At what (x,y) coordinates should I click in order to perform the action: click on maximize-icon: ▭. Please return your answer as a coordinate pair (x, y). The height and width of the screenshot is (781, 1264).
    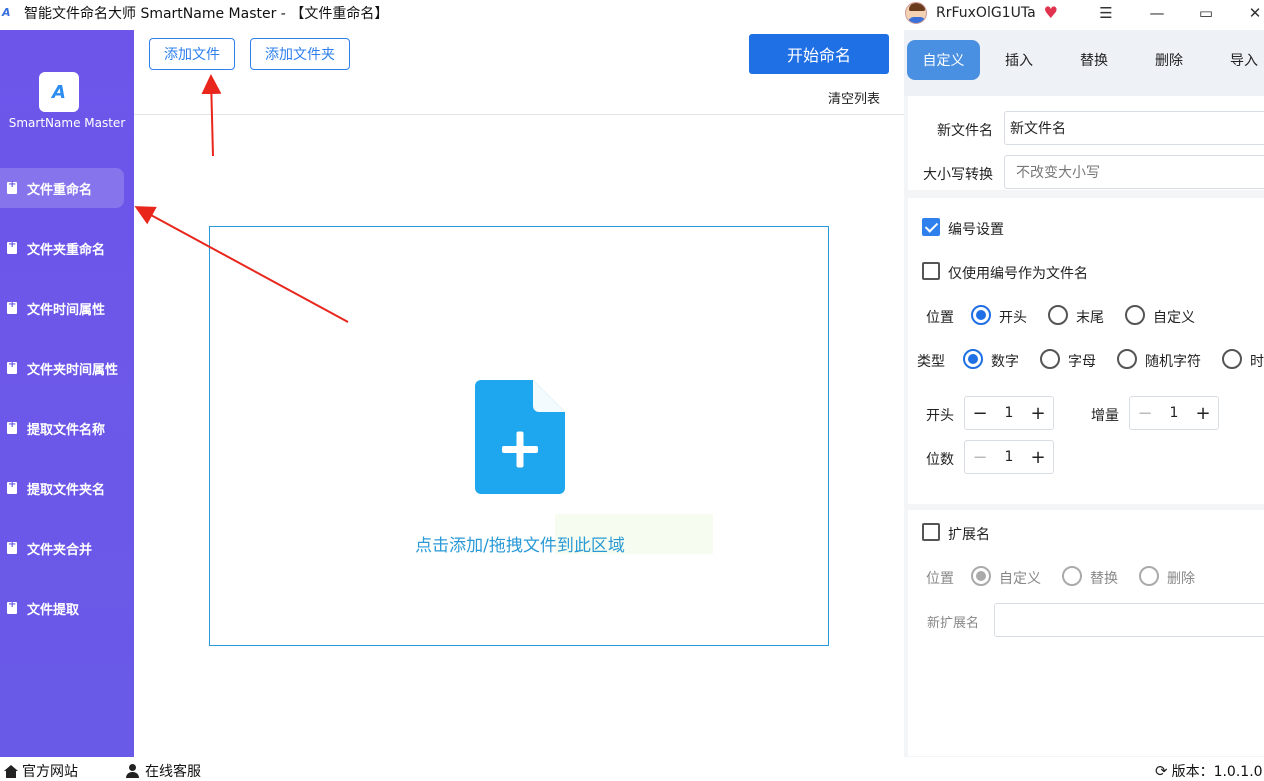
    Looking at the image, I should click on (1206, 12).